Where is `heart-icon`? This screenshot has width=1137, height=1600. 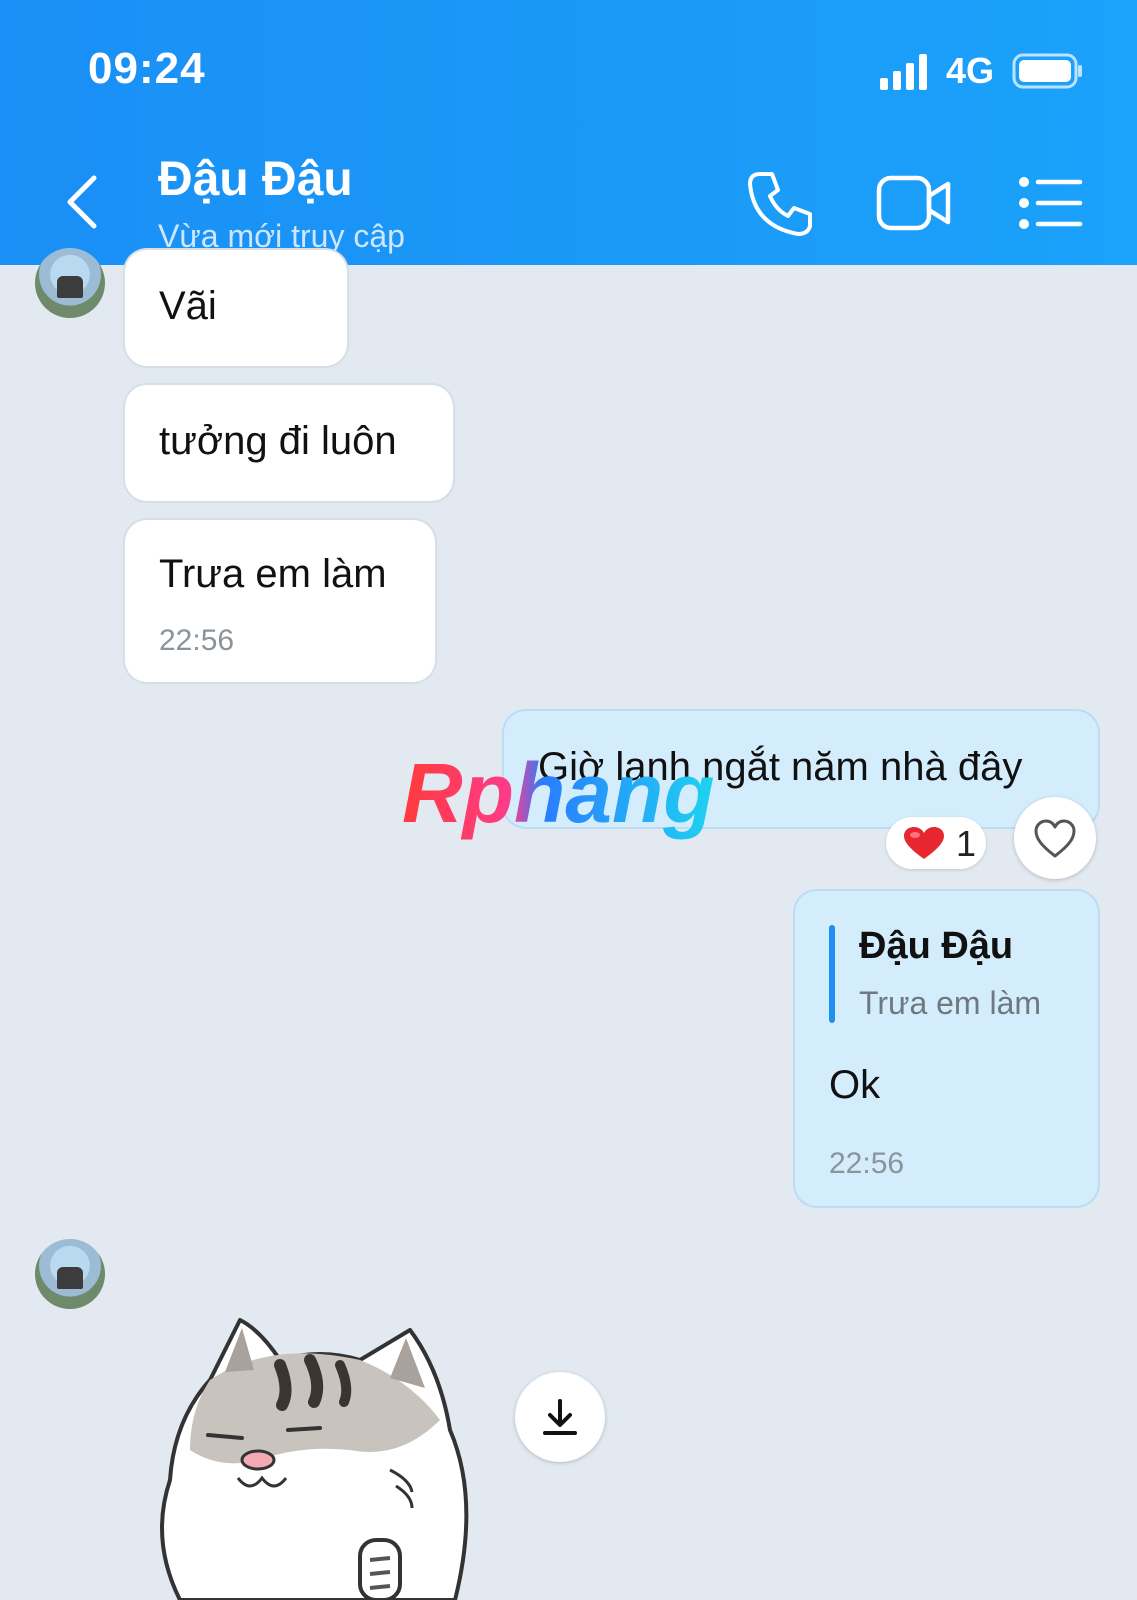 heart-icon is located at coordinates (924, 843).